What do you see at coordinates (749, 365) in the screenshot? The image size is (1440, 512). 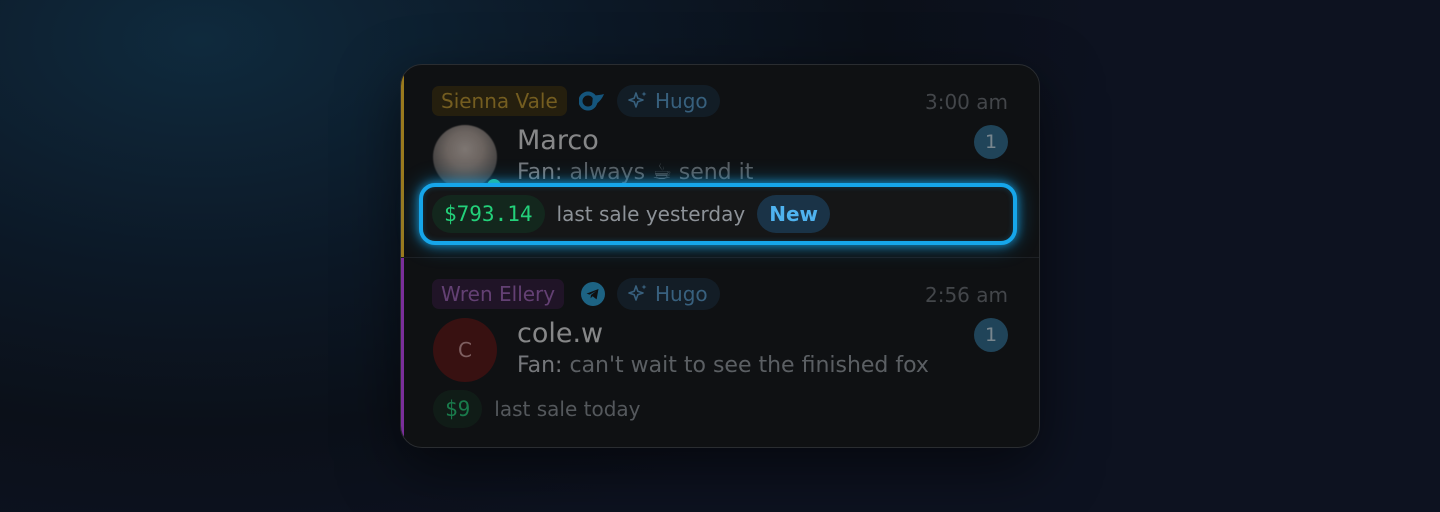 I see `preview-text: can't wait to see the finished fox` at bounding box center [749, 365].